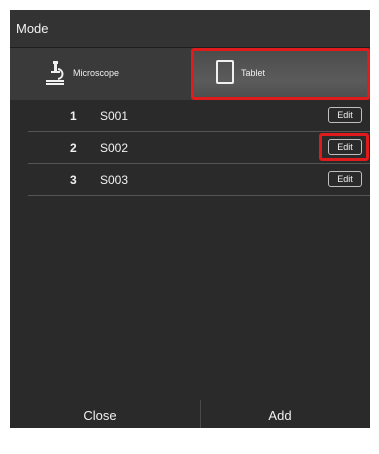 The height and width of the screenshot is (454, 379). I want to click on tab-tablet-label: Tablet, so click(253, 73).